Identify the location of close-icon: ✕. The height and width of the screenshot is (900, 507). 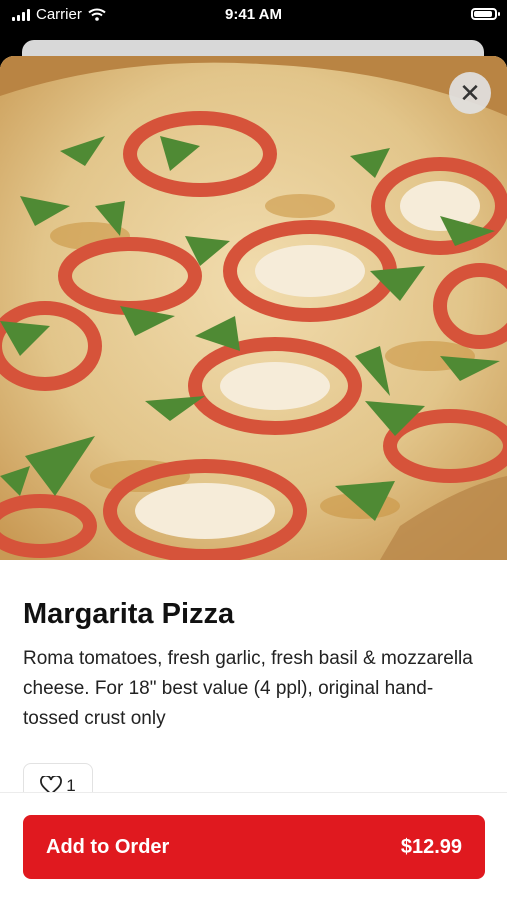
(470, 93).